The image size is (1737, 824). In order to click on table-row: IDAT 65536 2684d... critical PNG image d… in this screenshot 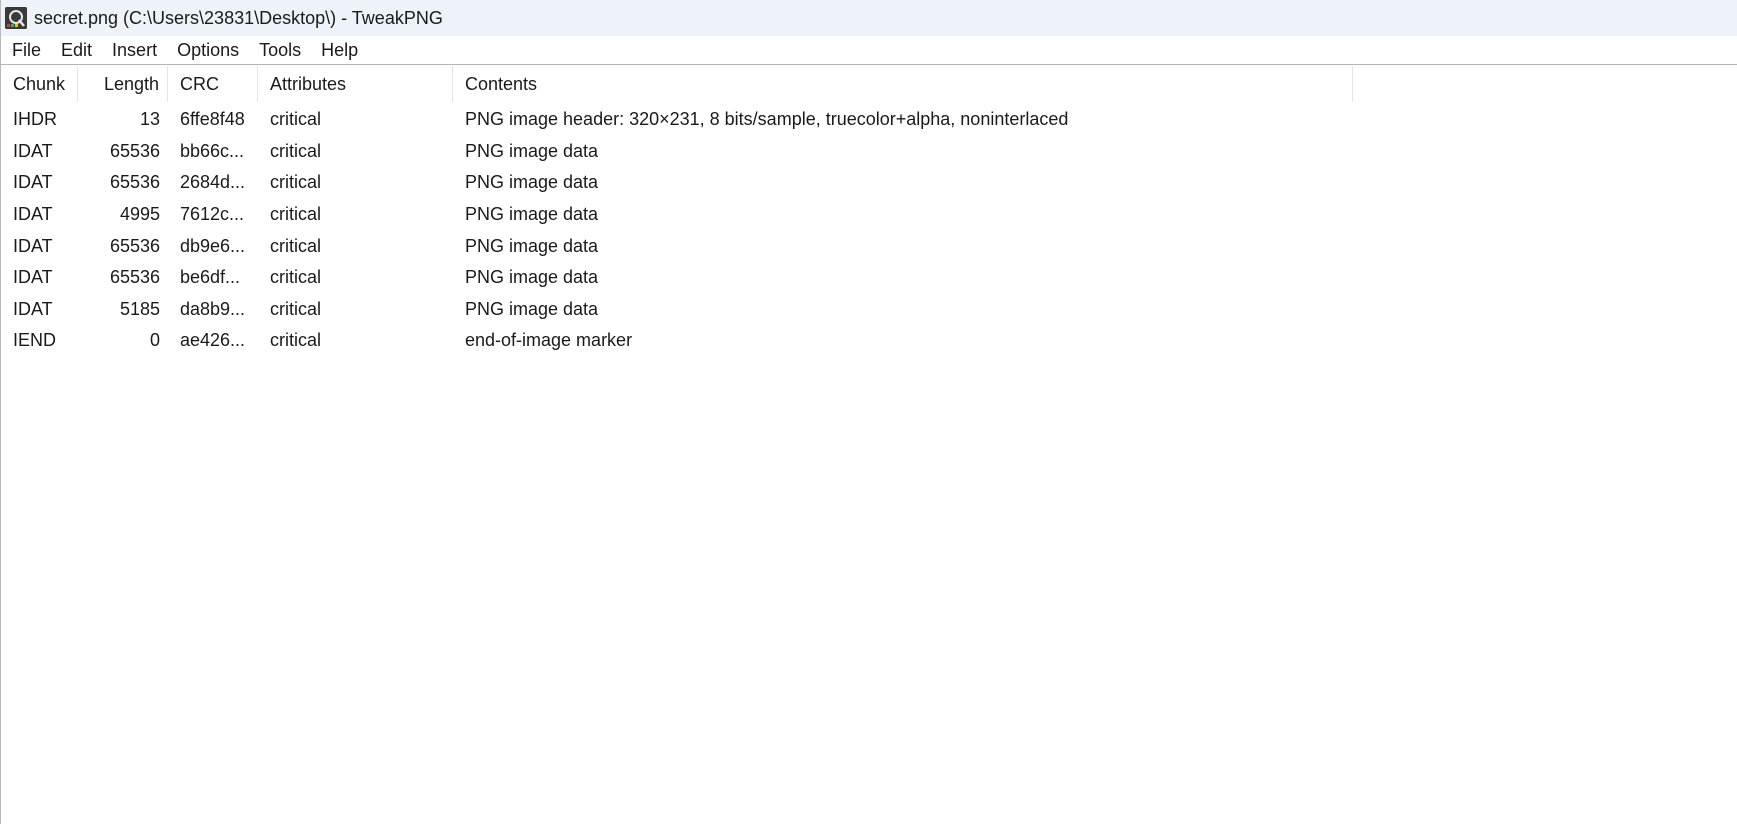, I will do `click(677, 183)`.